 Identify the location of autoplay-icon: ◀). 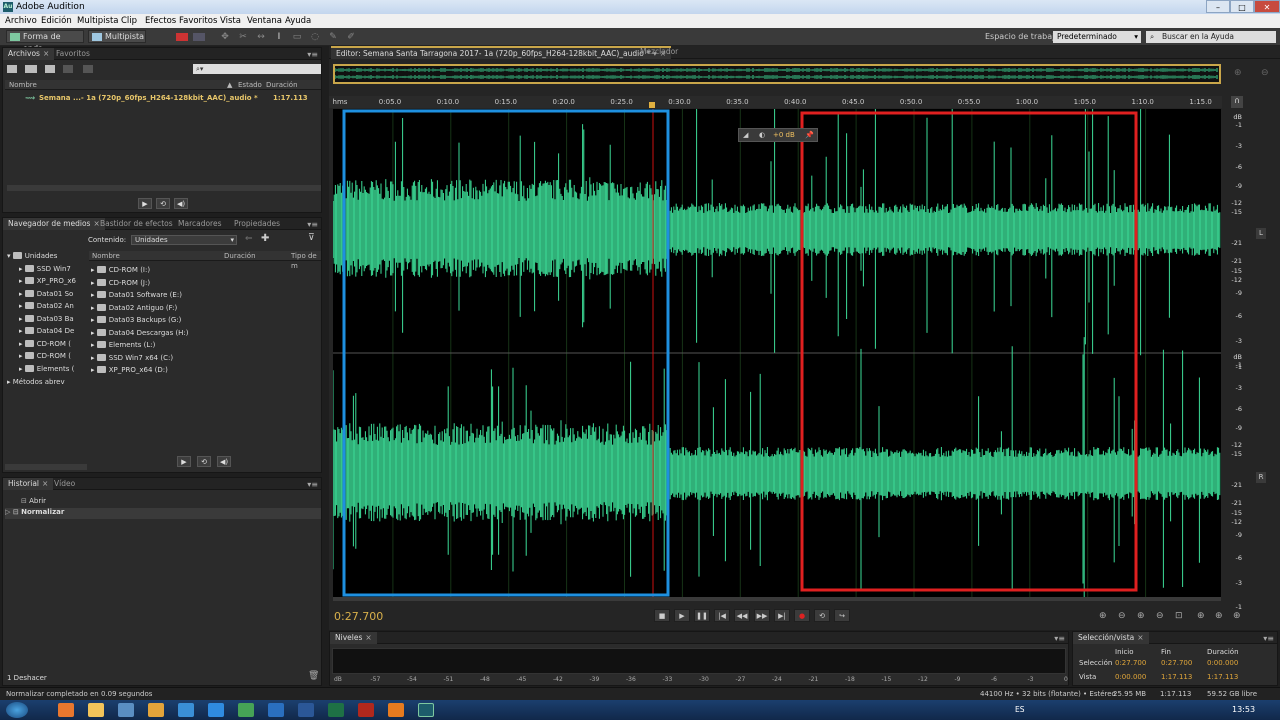
(224, 461).